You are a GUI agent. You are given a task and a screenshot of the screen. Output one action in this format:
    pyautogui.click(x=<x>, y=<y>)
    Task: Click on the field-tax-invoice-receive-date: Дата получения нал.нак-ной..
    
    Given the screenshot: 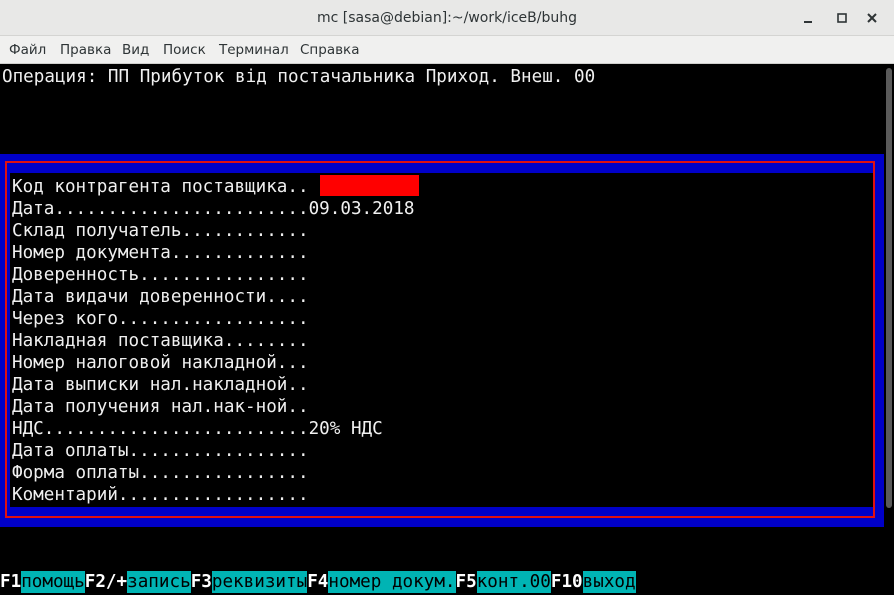 What is the action you would take?
    pyautogui.click(x=160, y=407)
    